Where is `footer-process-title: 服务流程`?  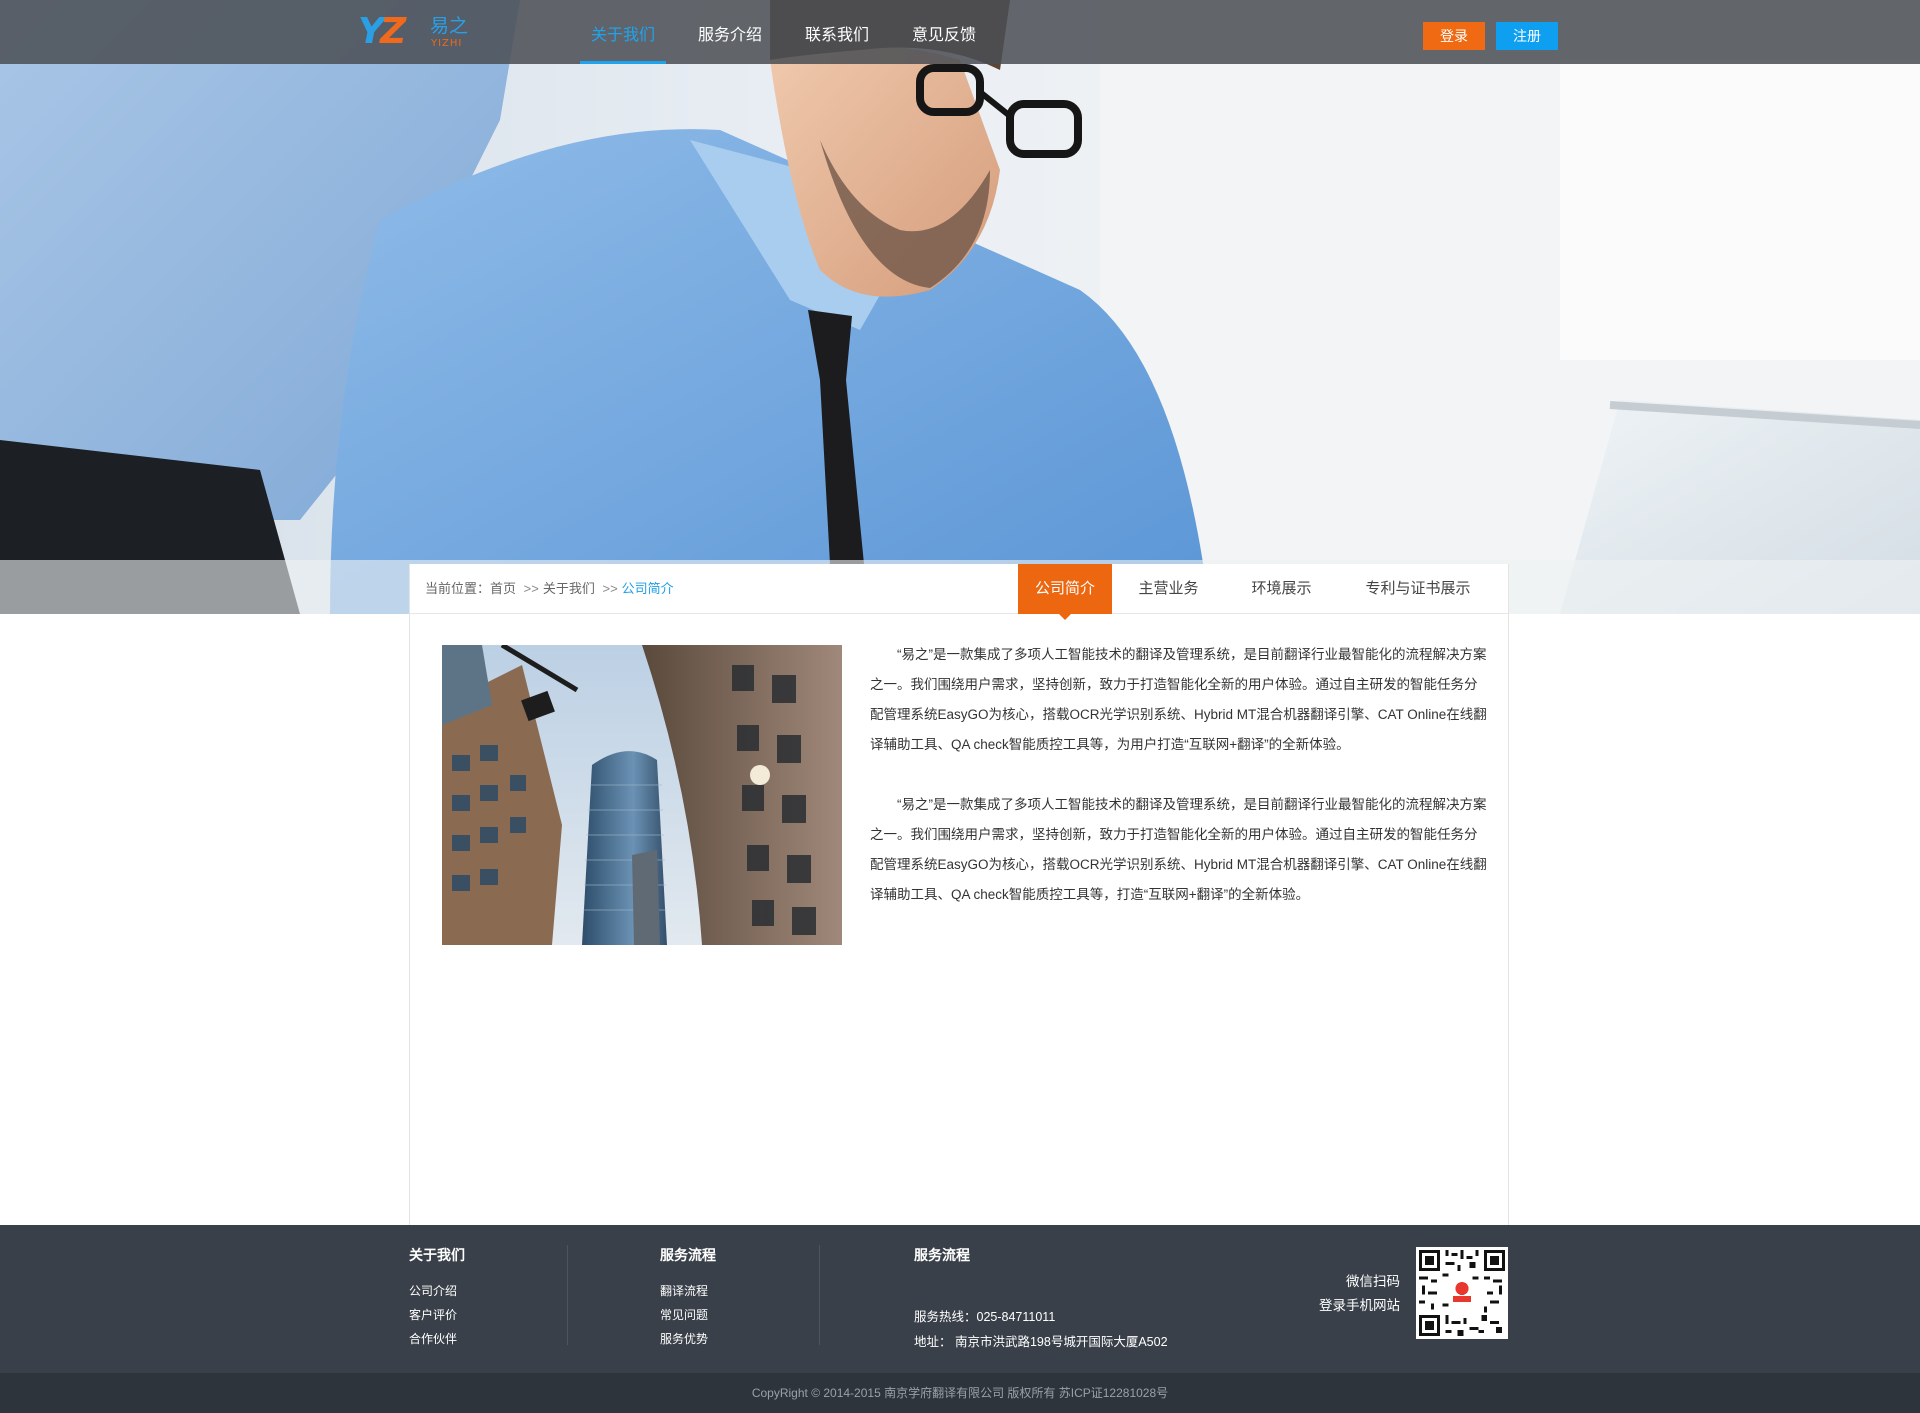
footer-process-title: 服务流程 is located at coordinates (688, 1255).